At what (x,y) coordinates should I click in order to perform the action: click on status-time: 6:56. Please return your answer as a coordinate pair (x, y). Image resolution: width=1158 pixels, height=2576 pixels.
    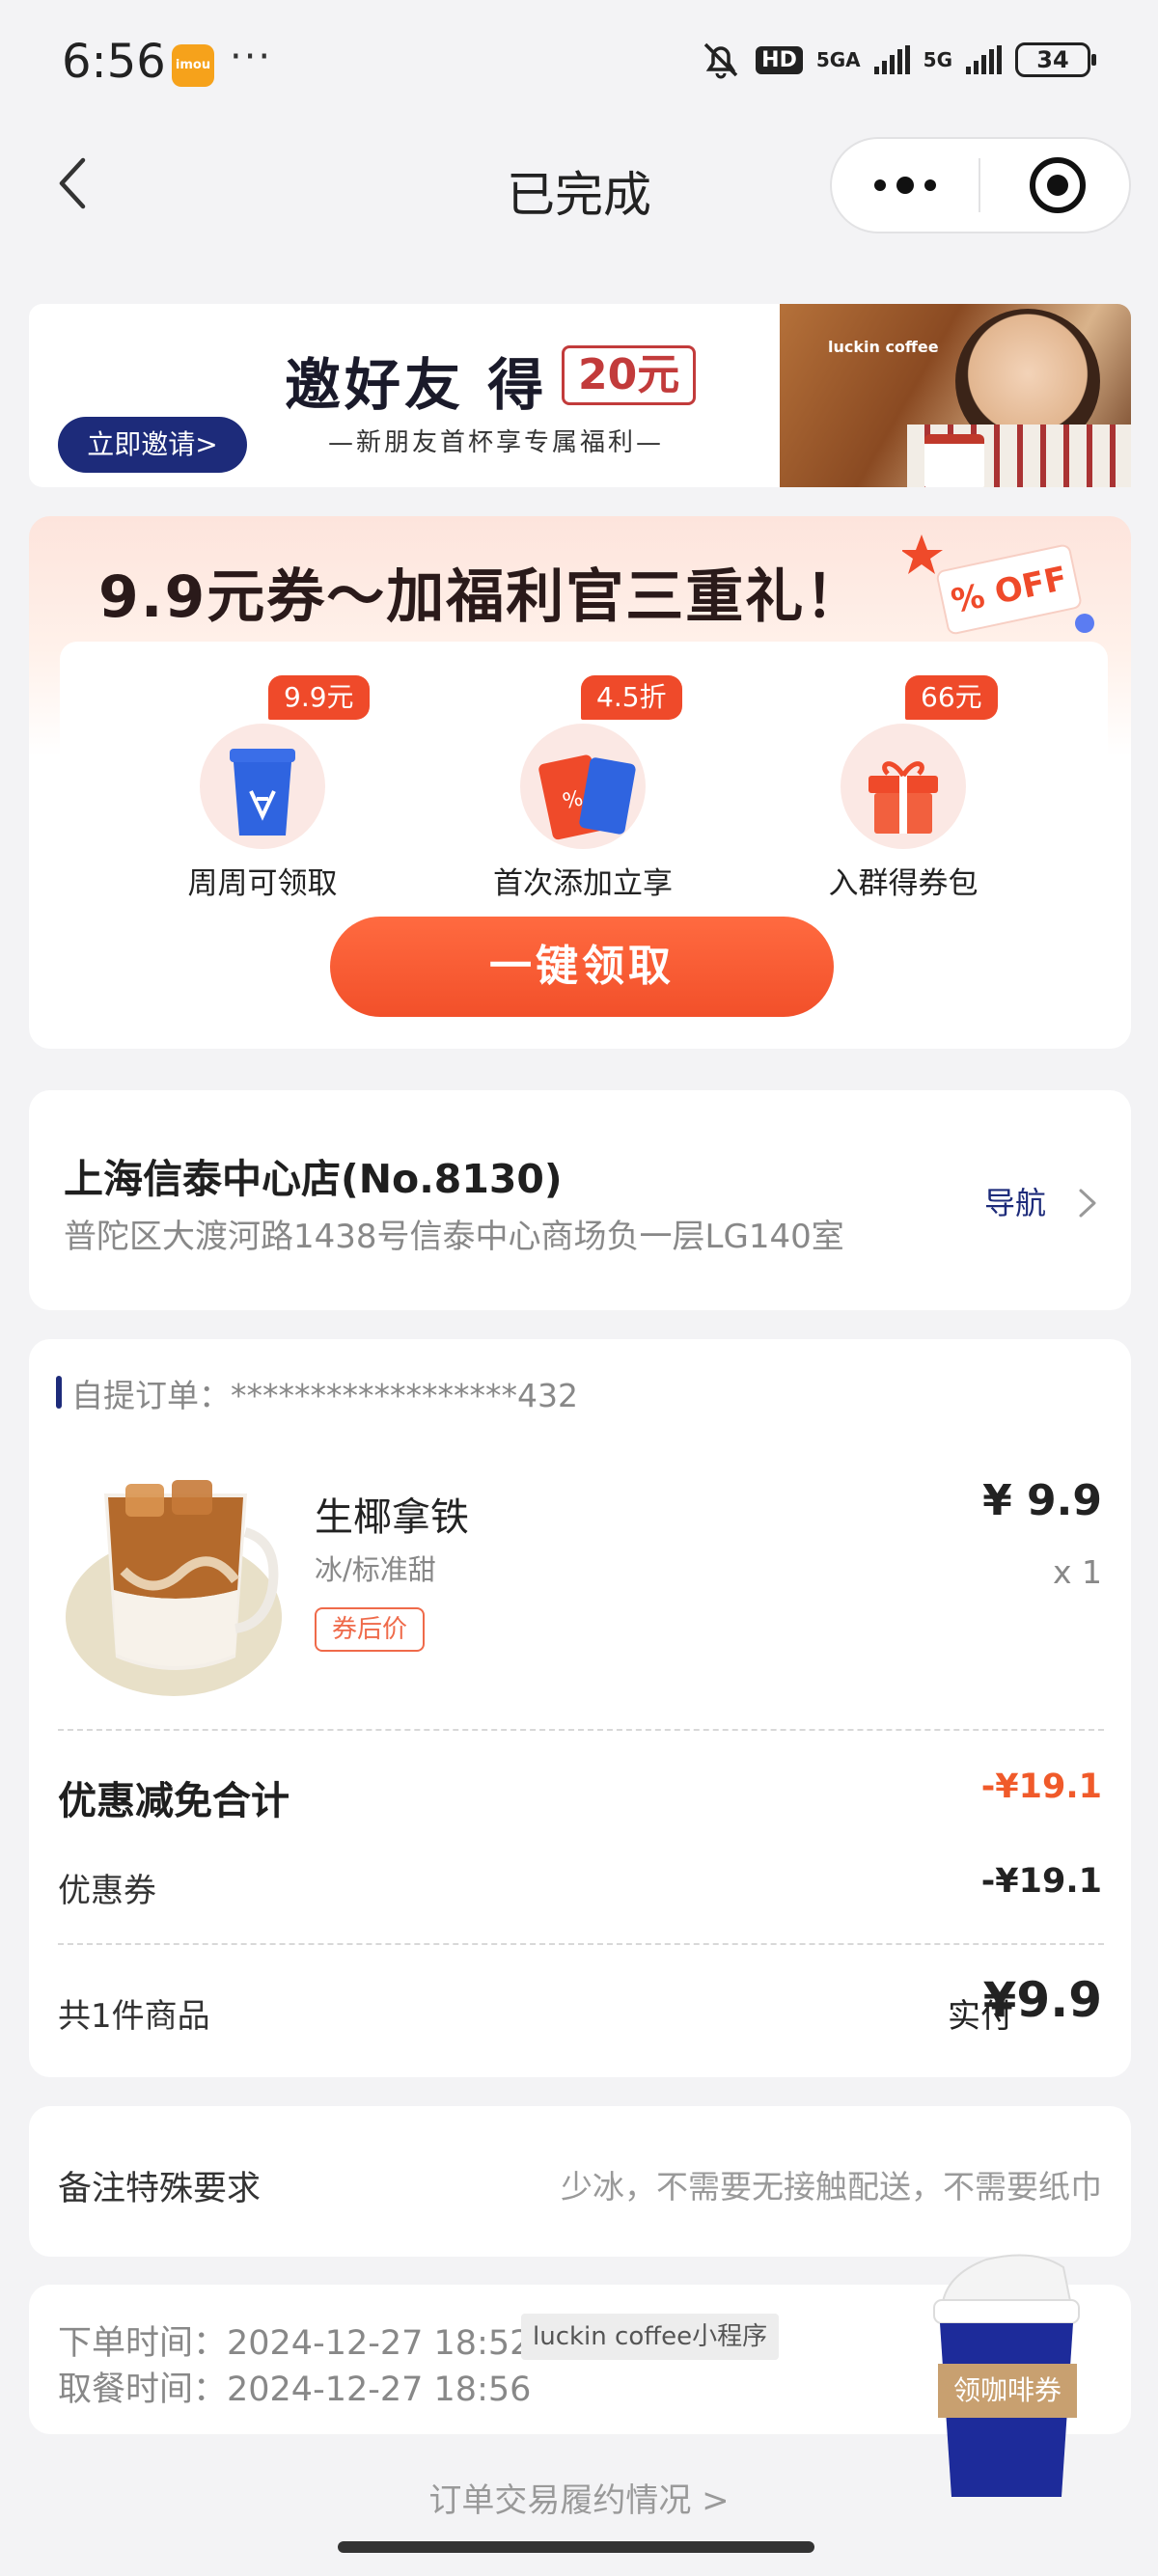
    Looking at the image, I should click on (114, 62).